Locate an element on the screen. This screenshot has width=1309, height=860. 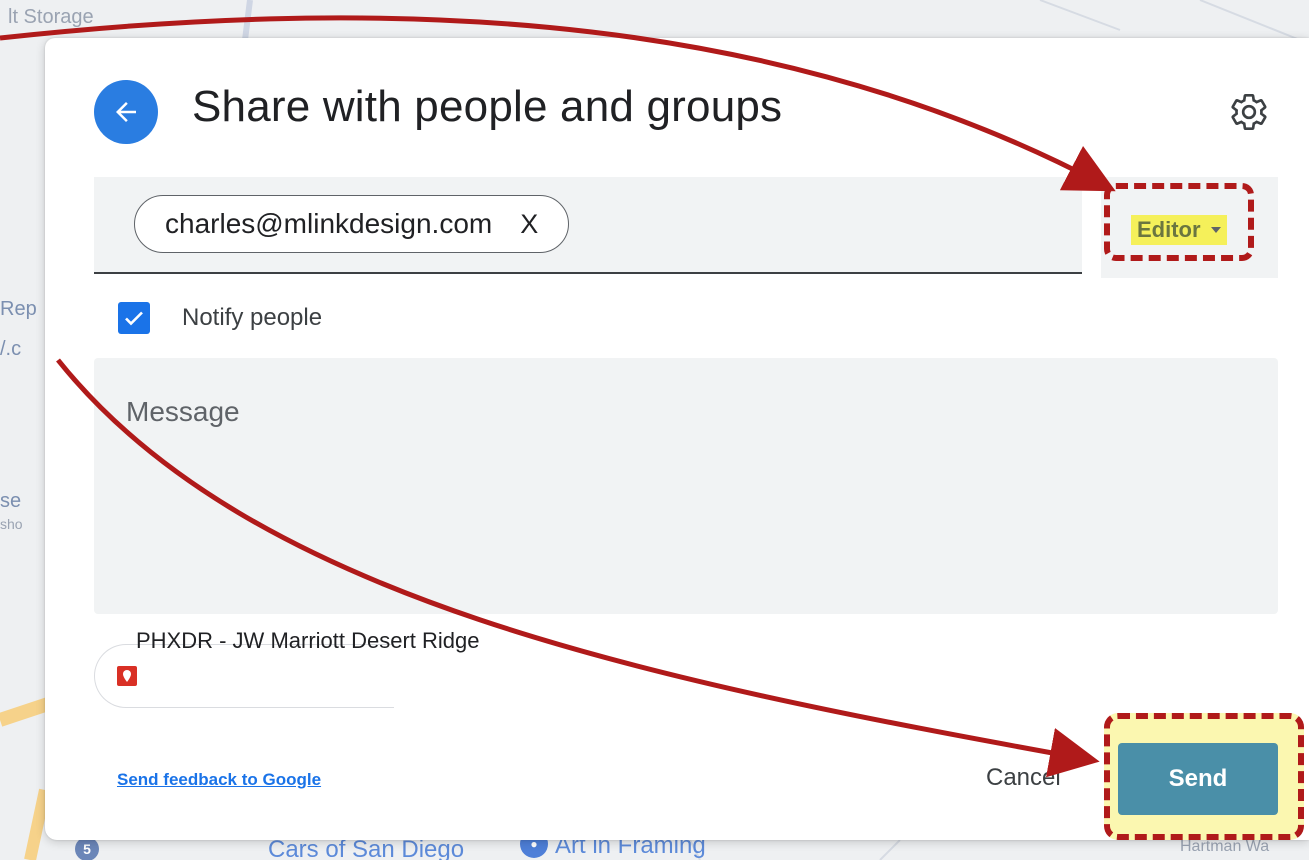
dialog-title: Share with people and groups is located at coordinates (487, 106).